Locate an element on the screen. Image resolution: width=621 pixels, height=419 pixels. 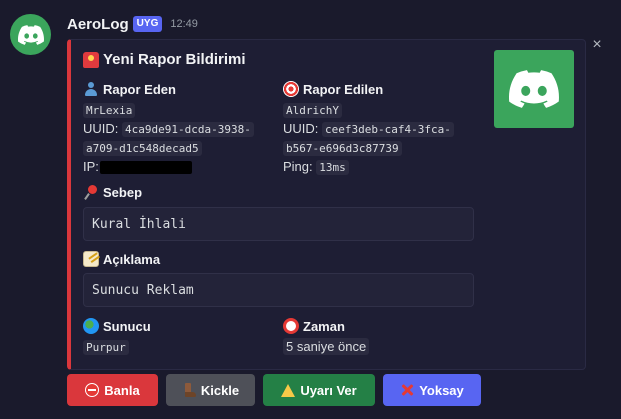
reporter-uuid-2: a709-d1c548decad5 is located at coordinates (142, 148).